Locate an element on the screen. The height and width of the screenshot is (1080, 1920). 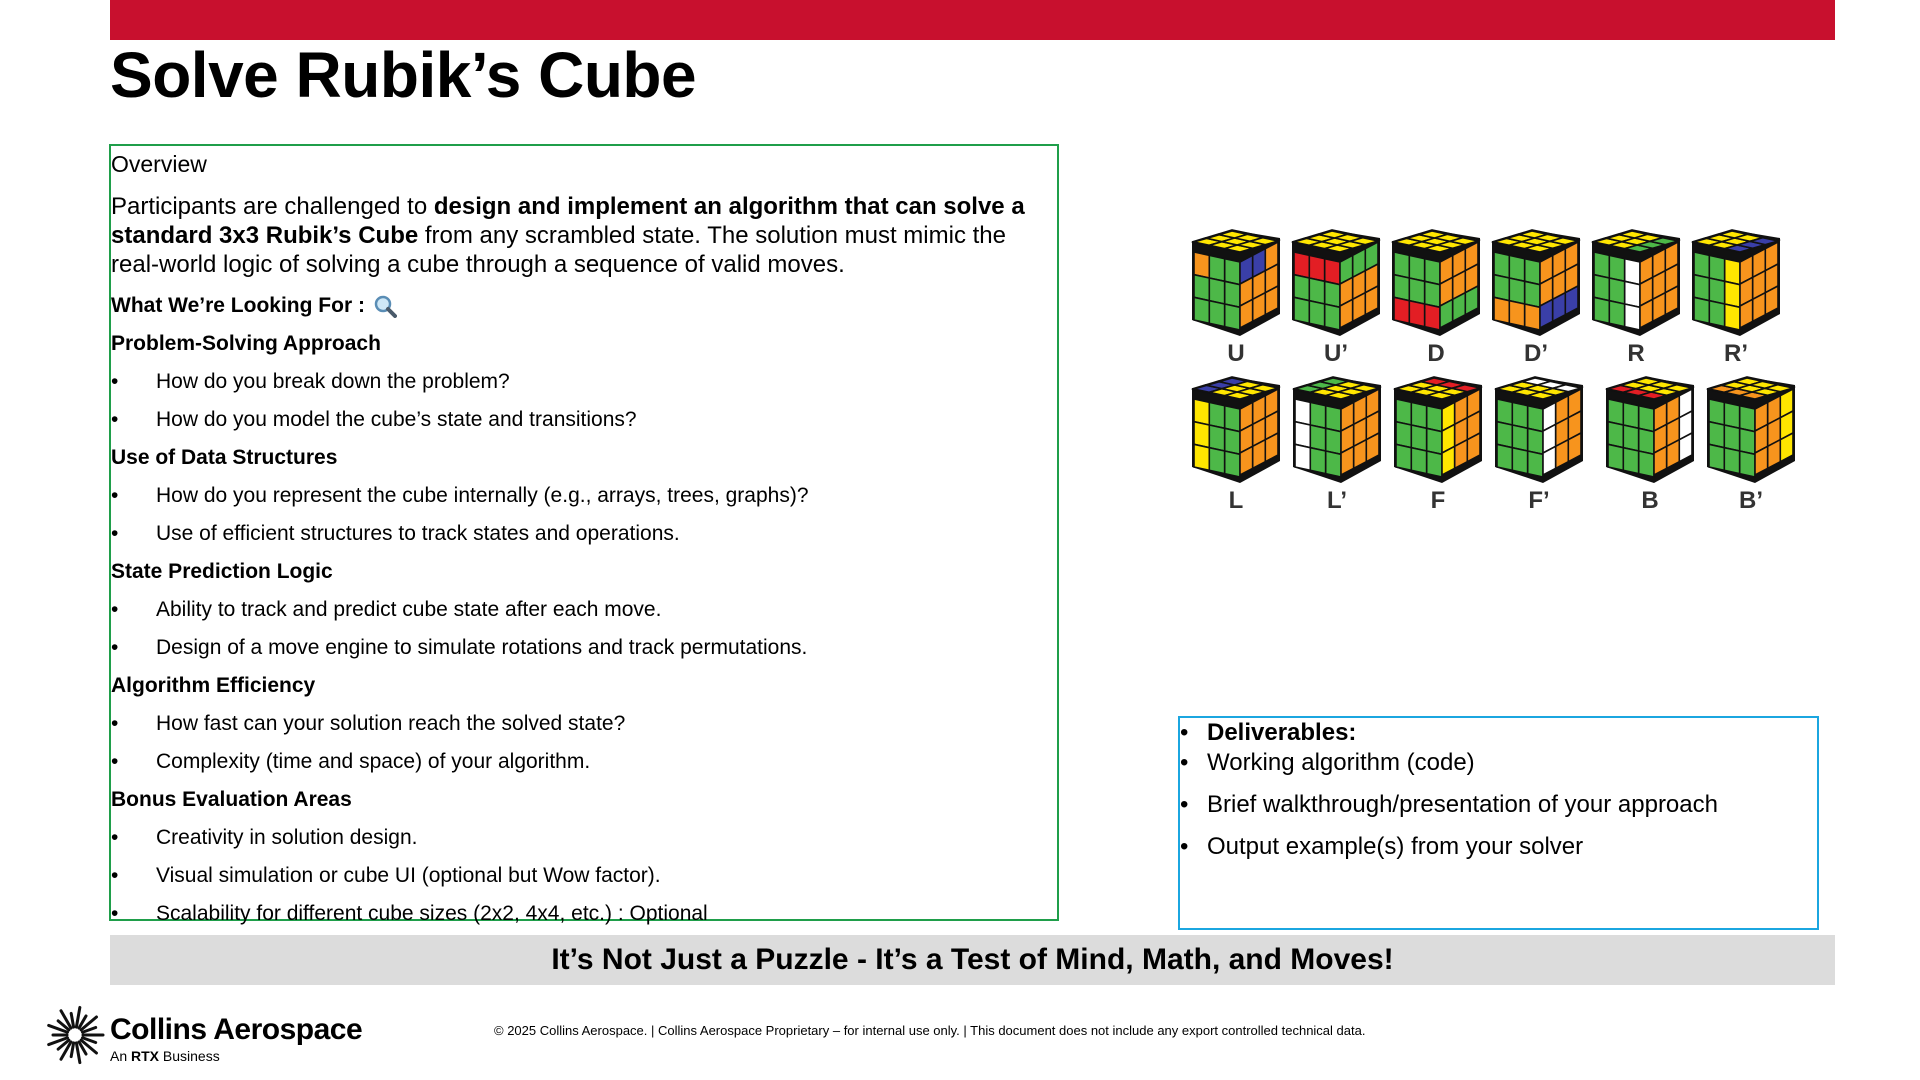
deliverable-item: • Output example(s) from your solver is located at coordinates (1498, 847).